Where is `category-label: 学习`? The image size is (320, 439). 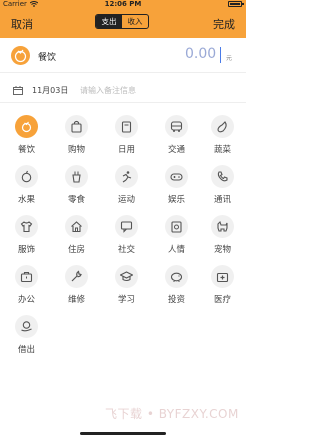 category-label: 学习 is located at coordinates (126, 300).